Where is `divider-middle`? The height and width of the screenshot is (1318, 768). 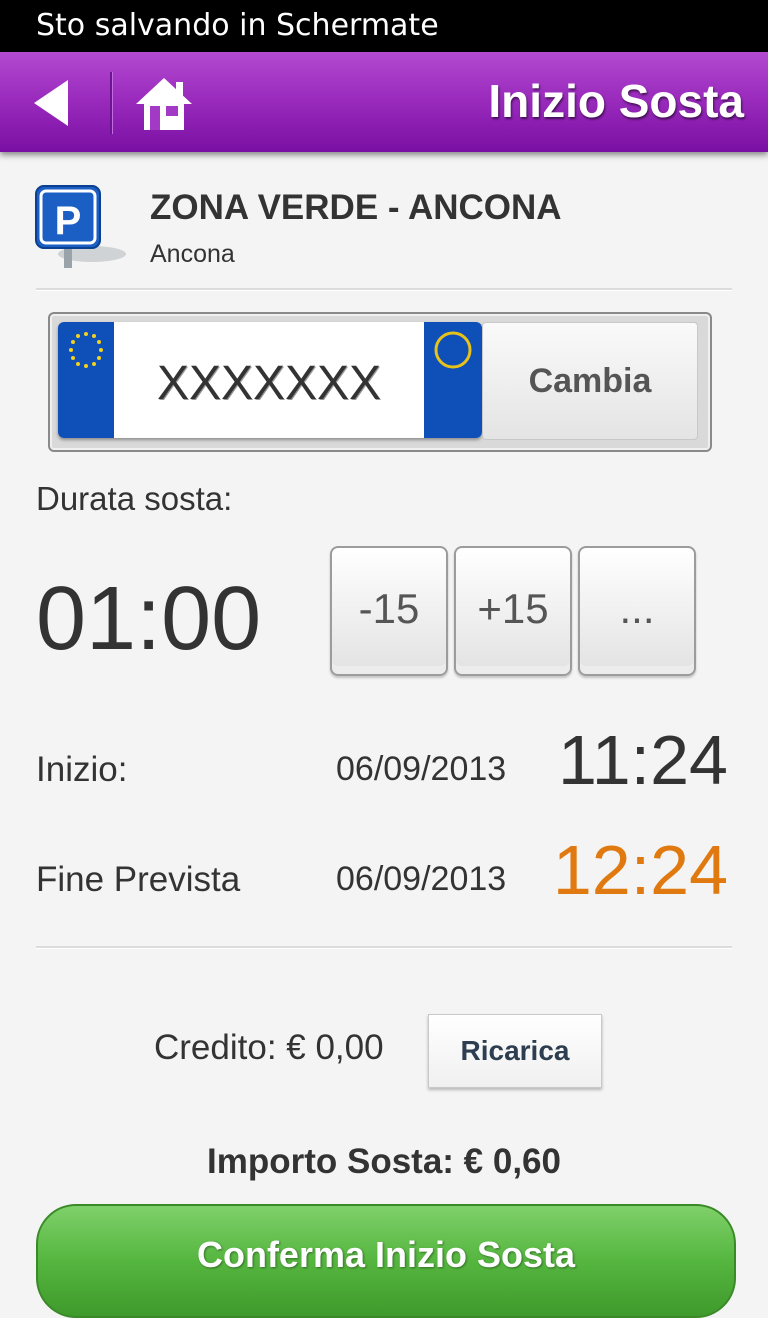 divider-middle is located at coordinates (384, 947).